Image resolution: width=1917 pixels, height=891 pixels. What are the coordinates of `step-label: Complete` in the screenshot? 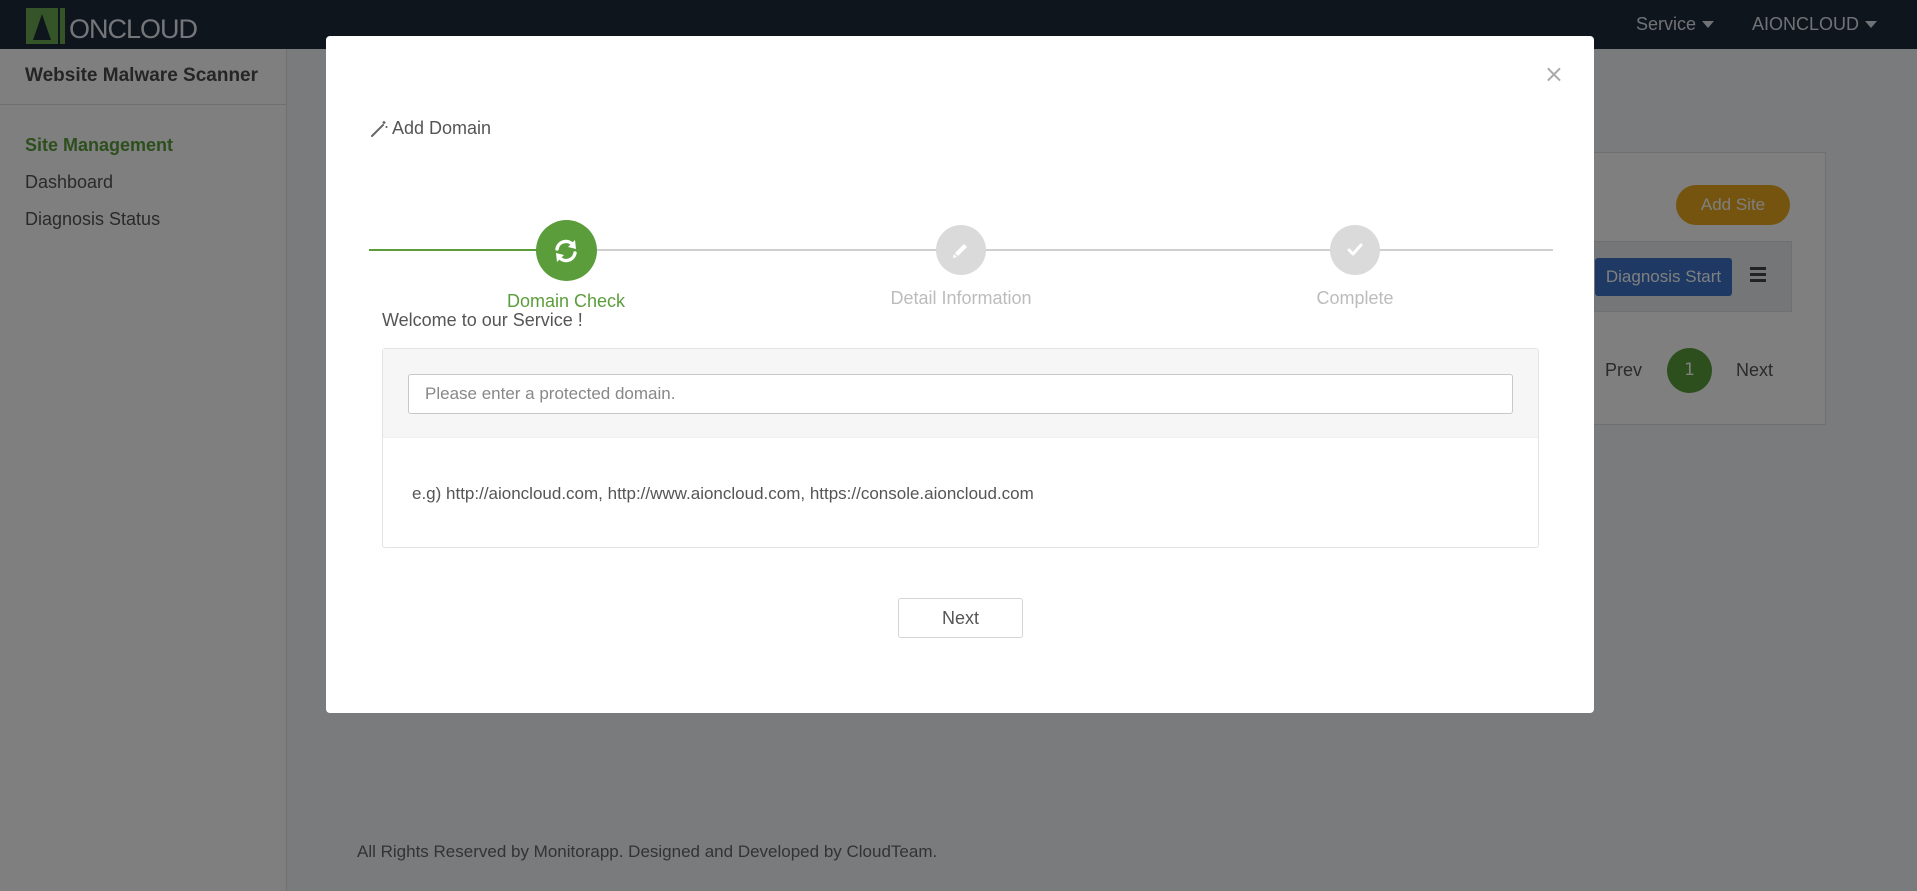 It's located at (1355, 298).